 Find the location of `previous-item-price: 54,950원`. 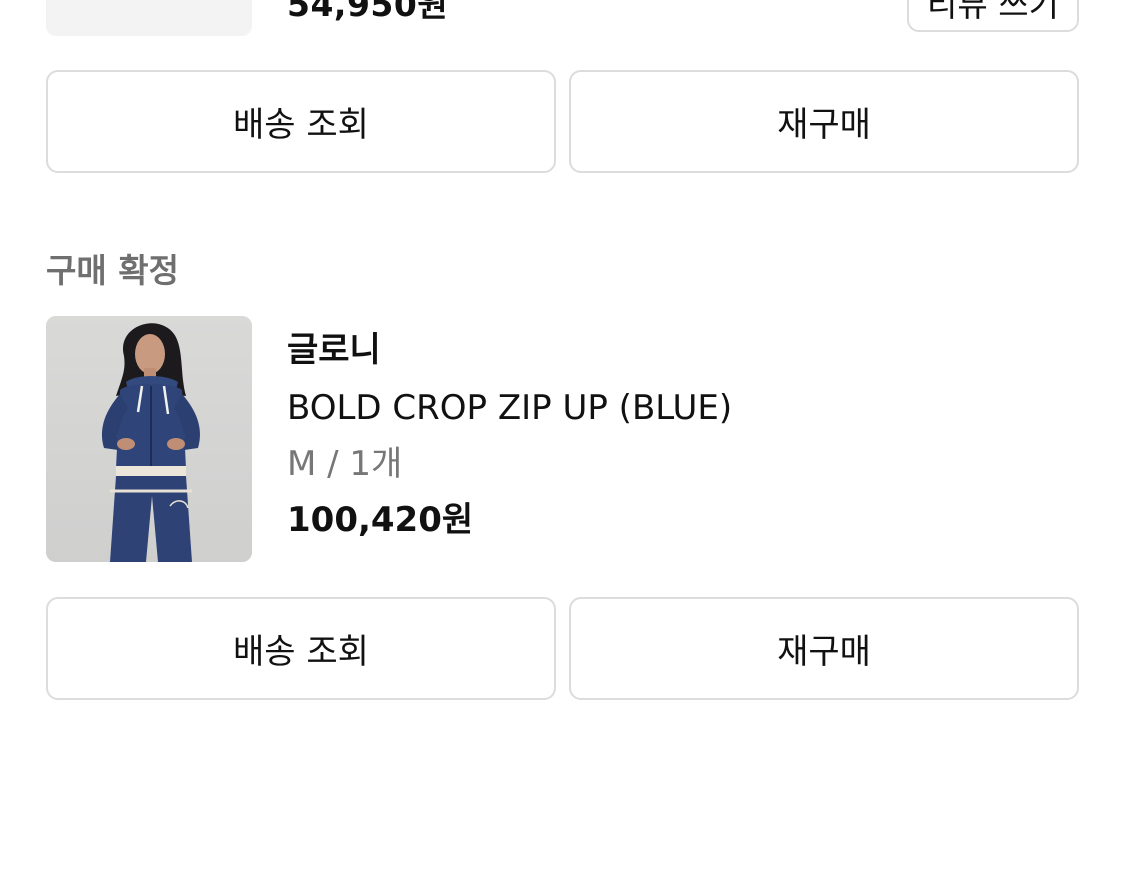

previous-item-price: 54,950원 is located at coordinates (368, 12).